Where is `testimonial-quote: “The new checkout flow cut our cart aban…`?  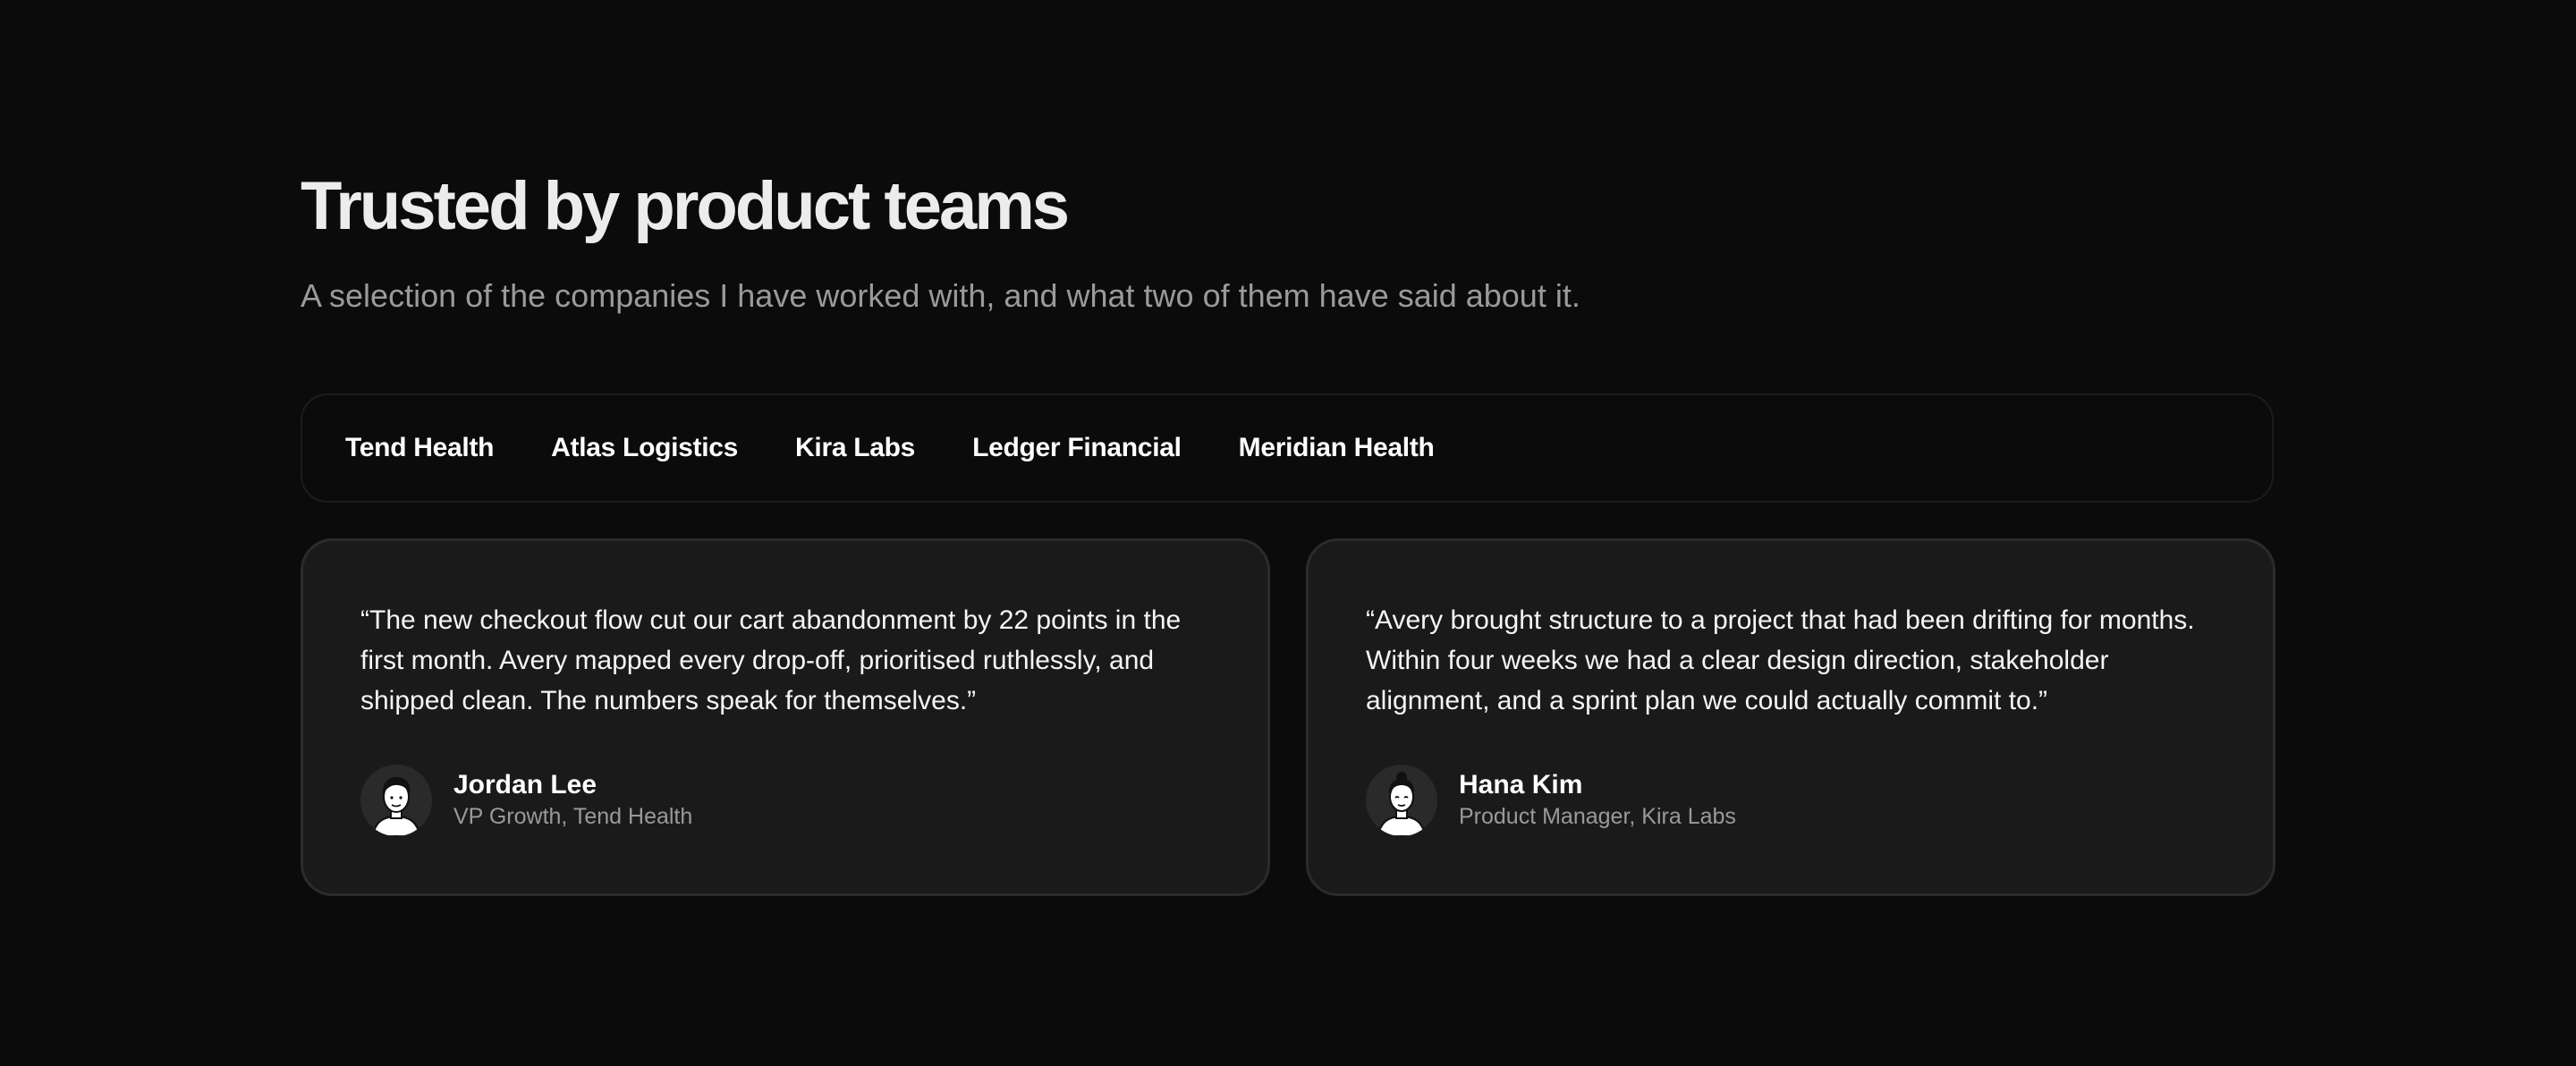 testimonial-quote: “The new checkout flow cut our cart aban… is located at coordinates (771, 660).